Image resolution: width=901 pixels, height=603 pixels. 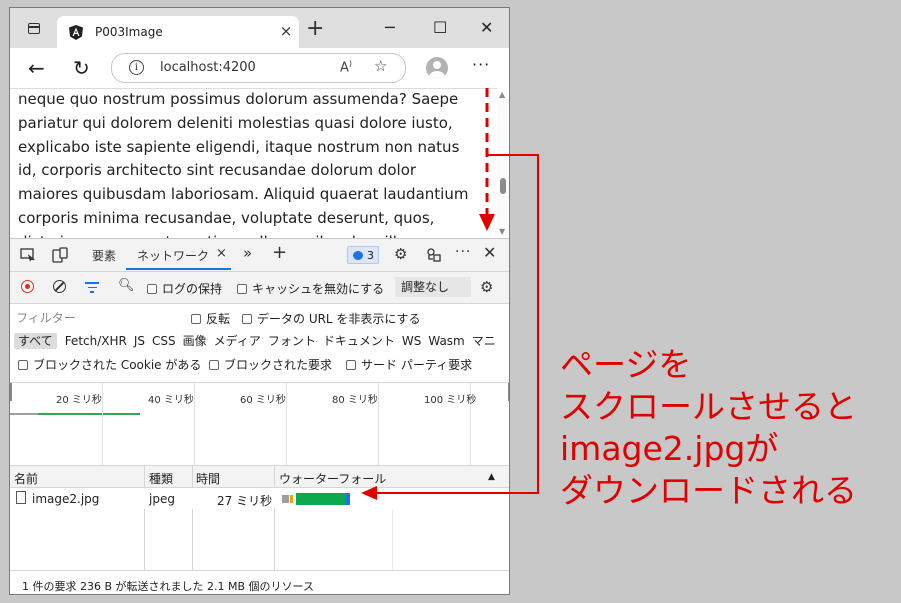 What do you see at coordinates (708, 490) in the screenshot?
I see `annotation-line: ダウンロードされる` at bounding box center [708, 490].